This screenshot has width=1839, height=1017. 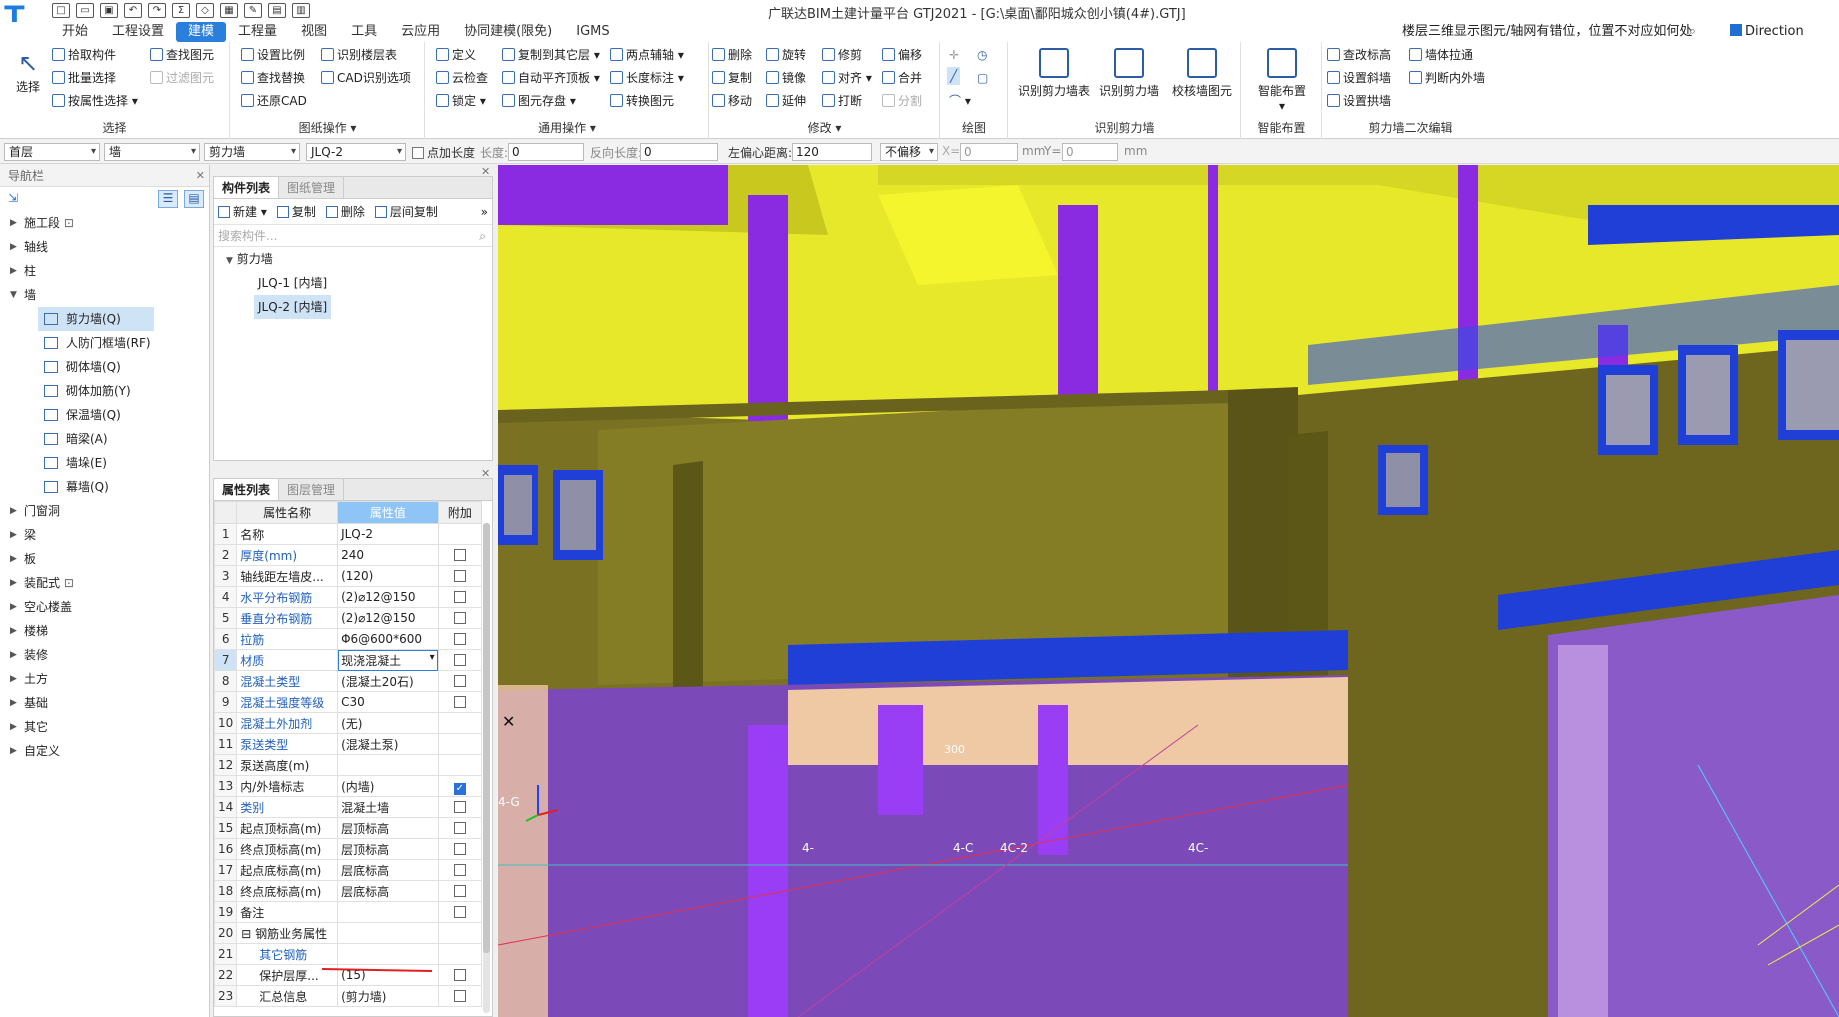 What do you see at coordinates (348, 618) in the screenshot?
I see `property-row: 5 垂直分布钢筋 (2)⌀12@150` at bounding box center [348, 618].